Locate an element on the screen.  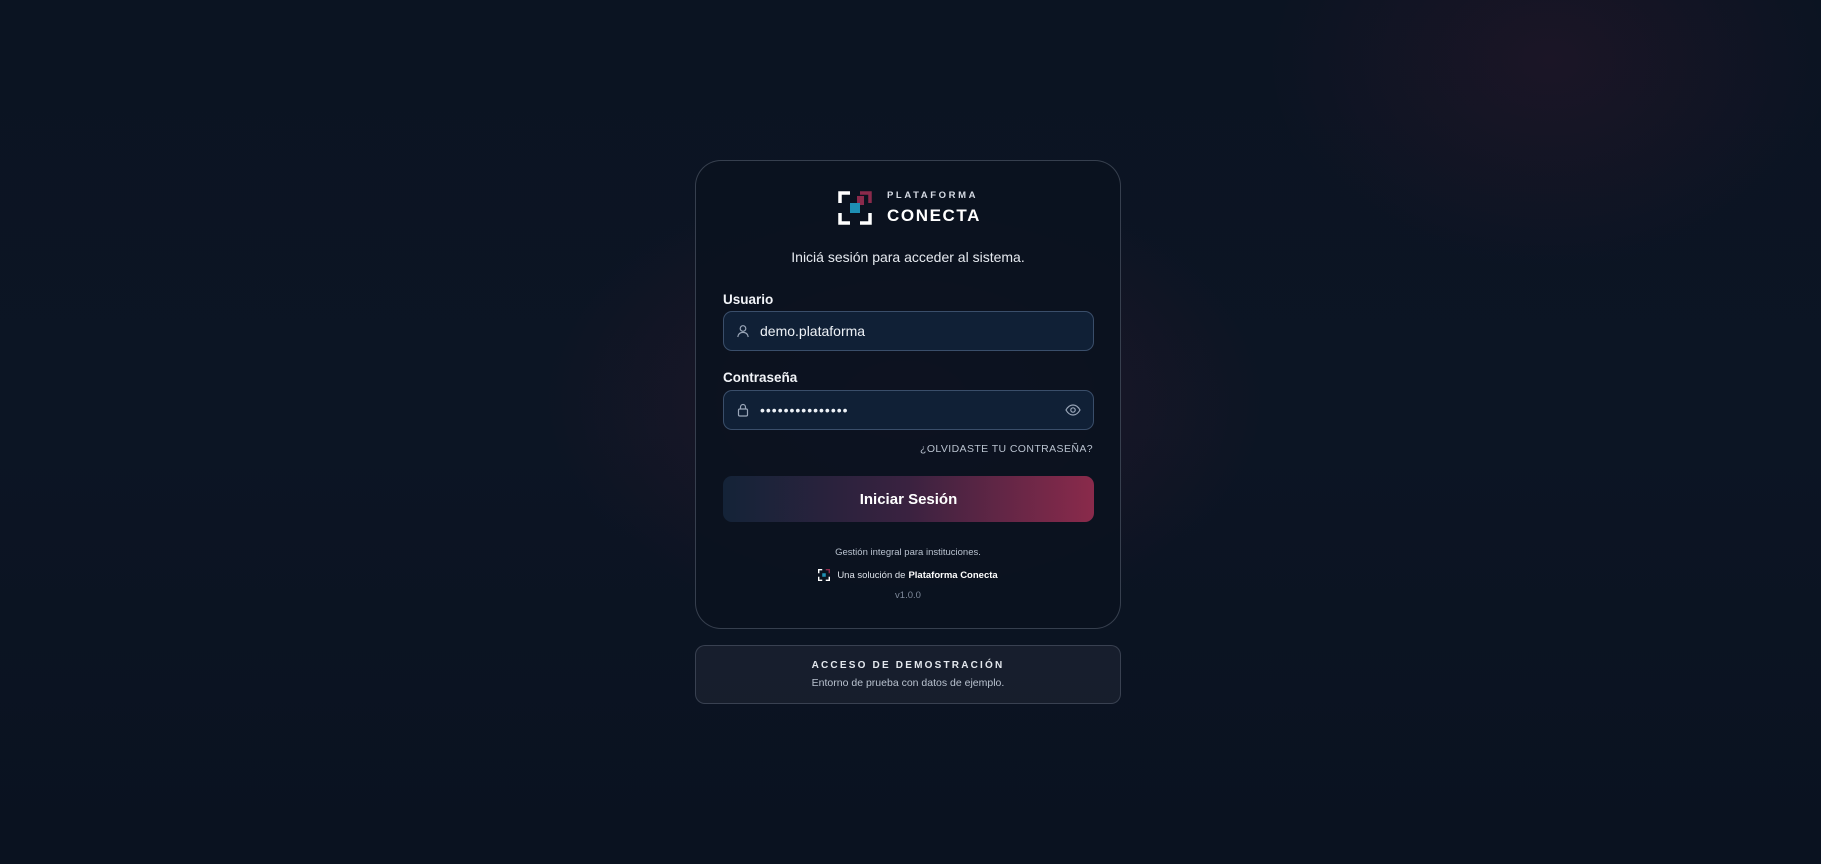
solution-credit: Una solución de Plataforma Conecta is located at coordinates (908, 575).